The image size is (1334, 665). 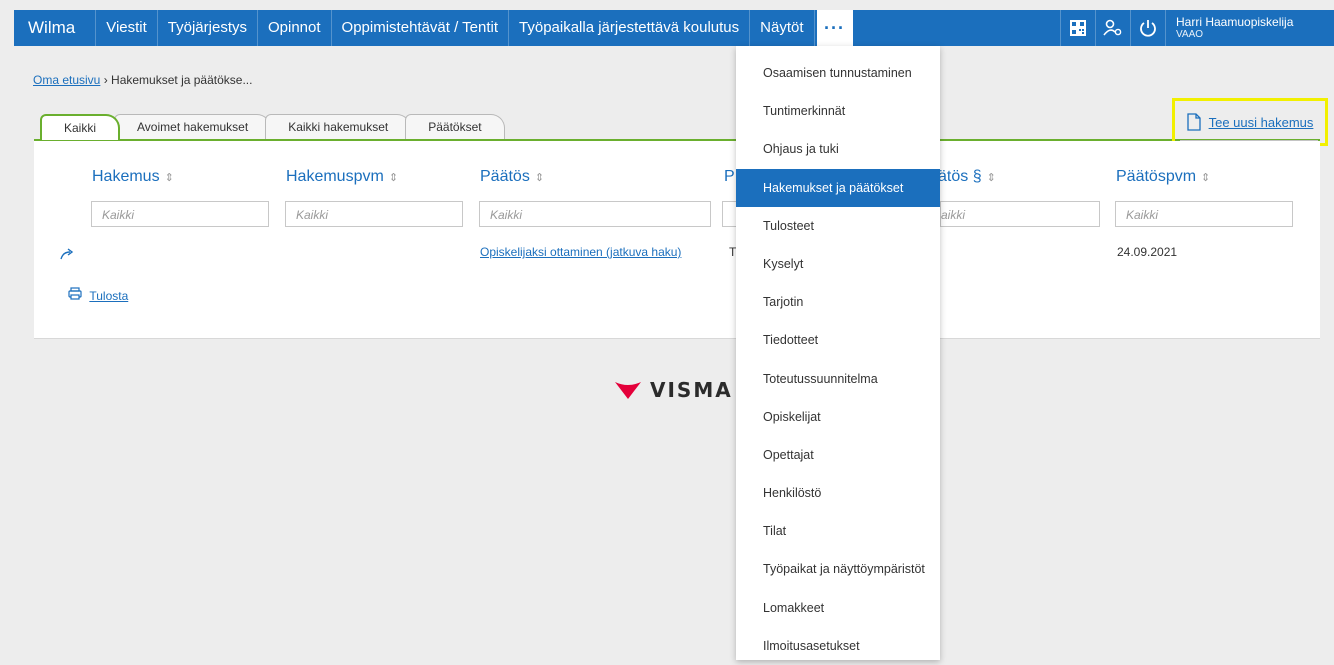 What do you see at coordinates (127, 28) in the screenshot?
I see `nav-viestit: Viestit` at bounding box center [127, 28].